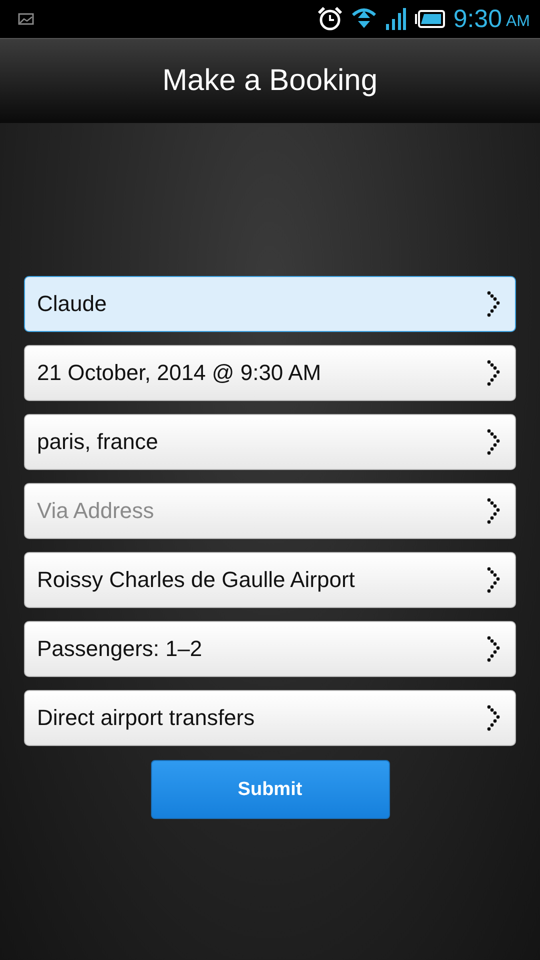 This screenshot has width=540, height=960. What do you see at coordinates (270, 649) in the screenshot?
I see `booking-field: Passengers: 1–2` at bounding box center [270, 649].